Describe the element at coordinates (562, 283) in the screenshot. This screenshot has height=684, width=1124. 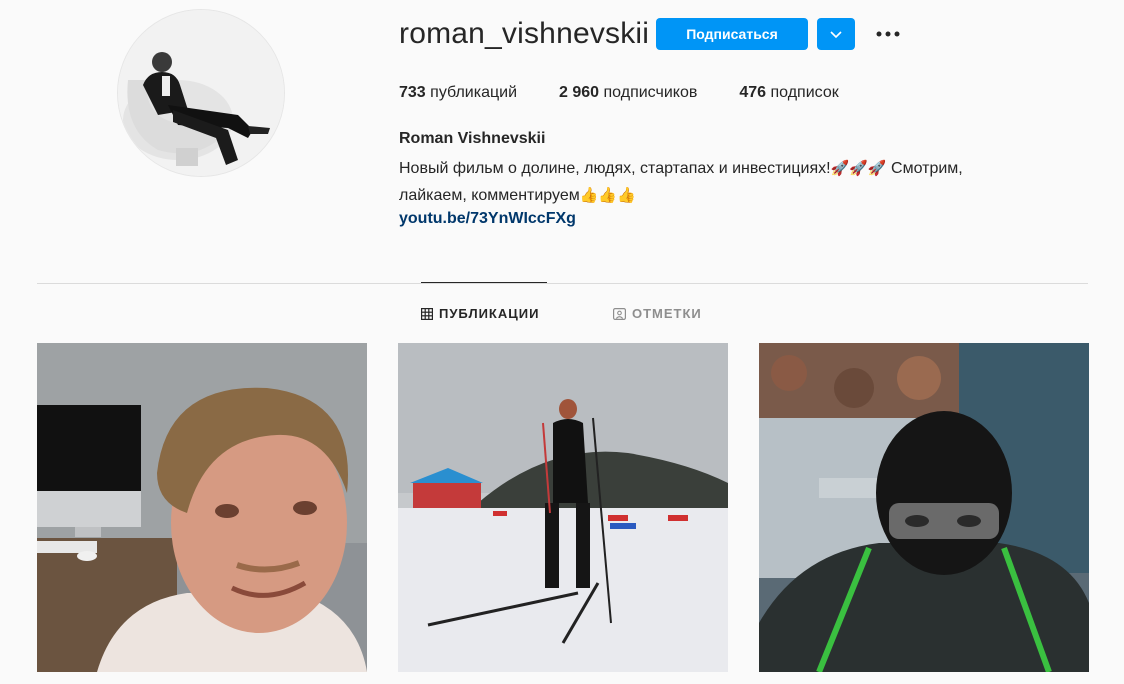
I see `tabs-divider` at that location.